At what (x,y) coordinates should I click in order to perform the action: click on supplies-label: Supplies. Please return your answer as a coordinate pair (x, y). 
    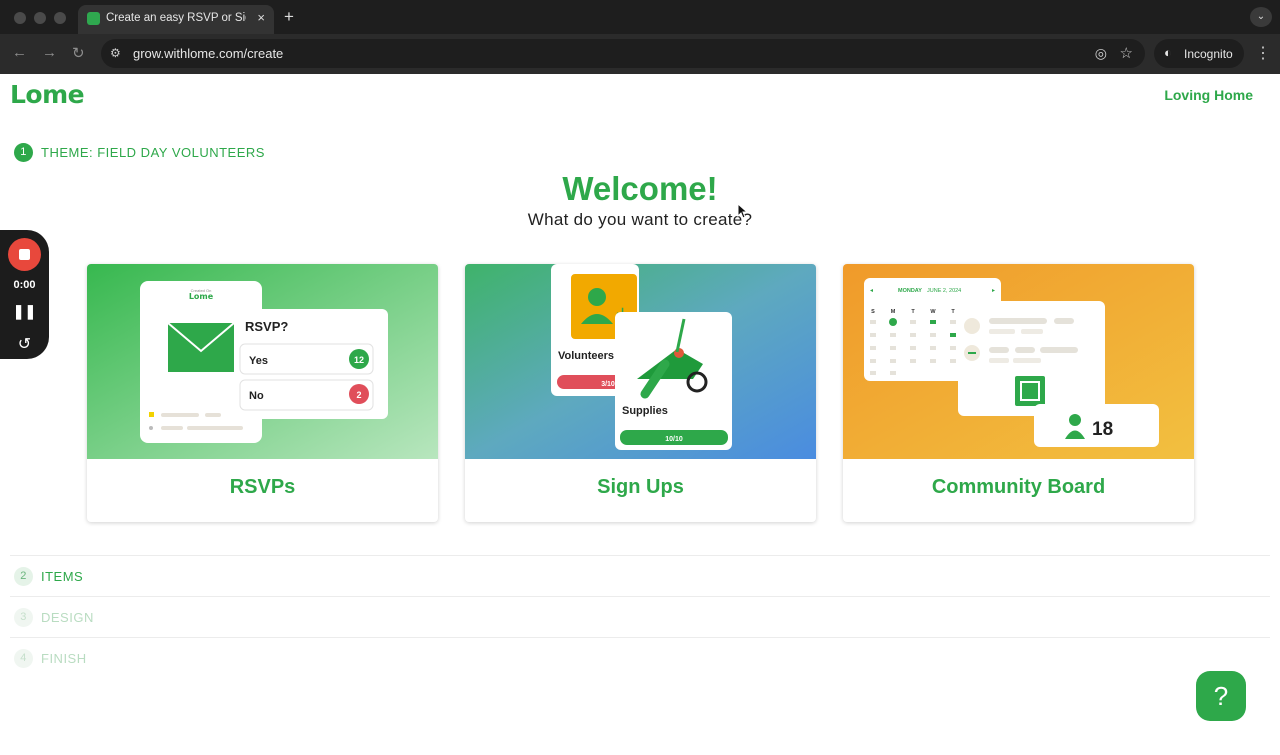
    Looking at the image, I should click on (645, 411).